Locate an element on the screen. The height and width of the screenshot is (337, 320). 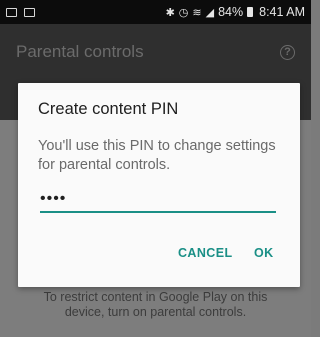
help-icon: ? is located at coordinates (287, 52).